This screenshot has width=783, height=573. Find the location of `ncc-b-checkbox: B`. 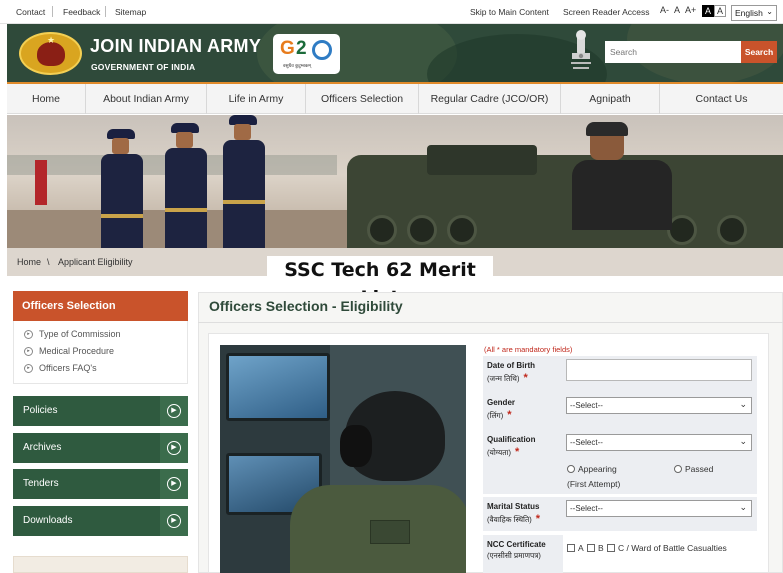

ncc-b-checkbox: B is located at coordinates (595, 548).